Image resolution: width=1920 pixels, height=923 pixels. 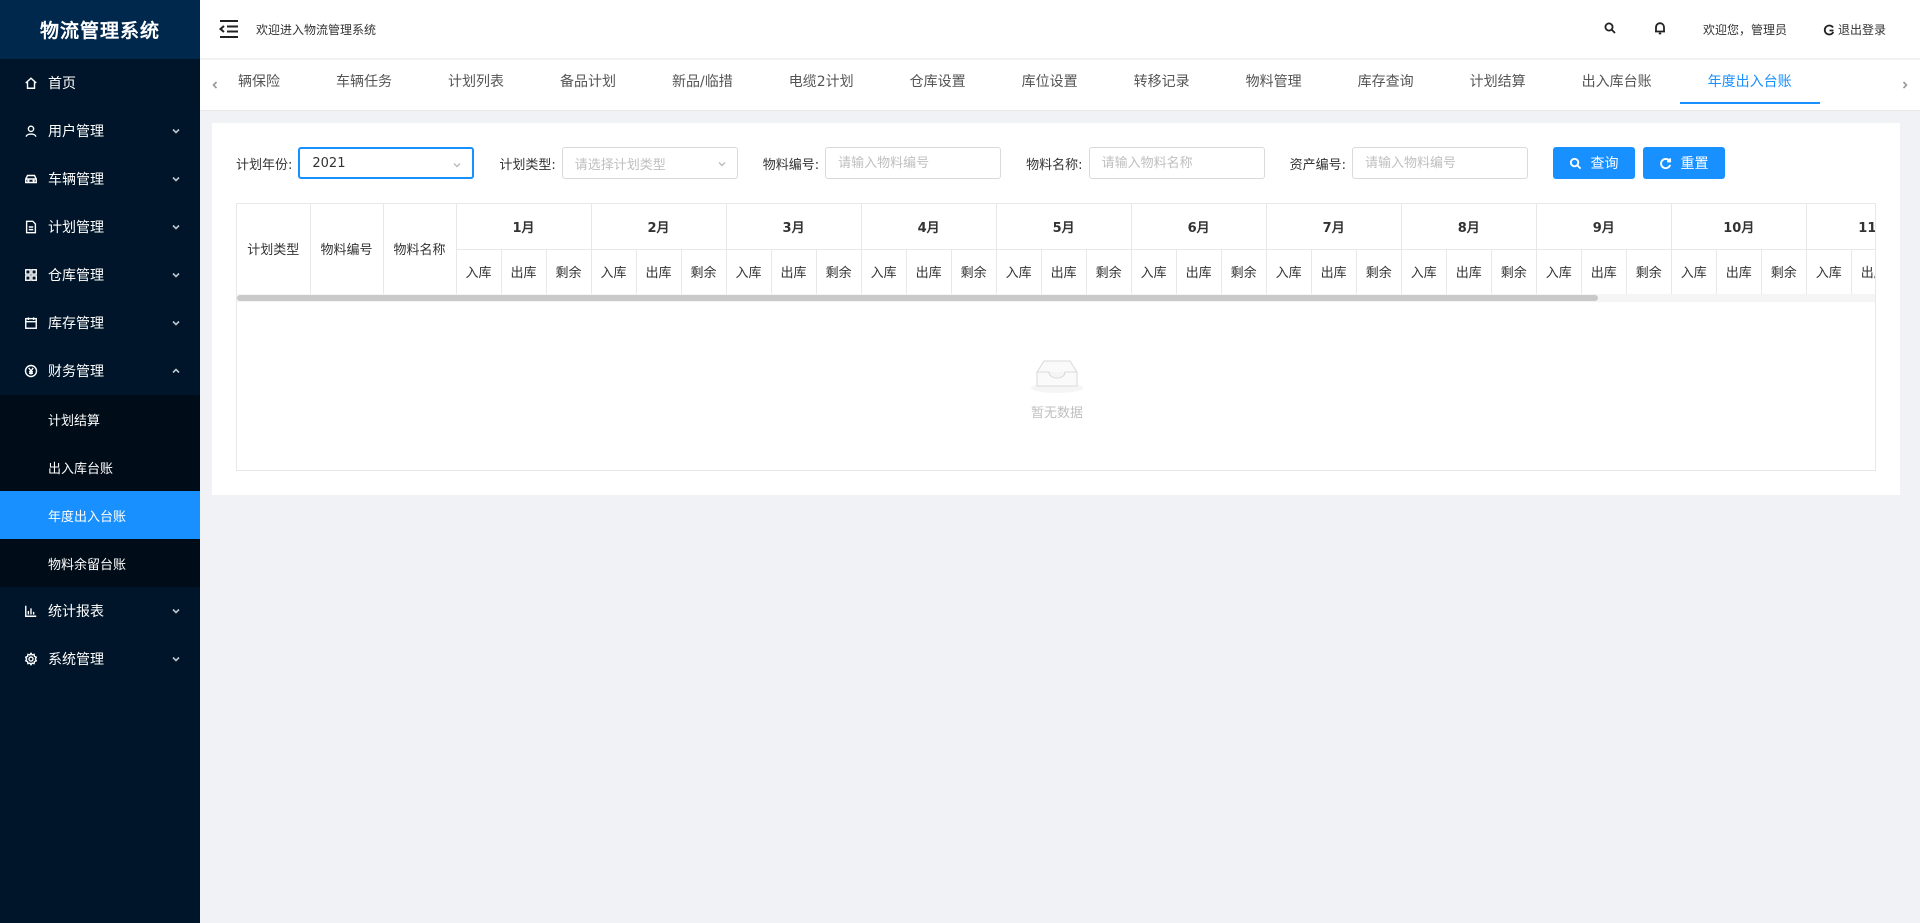 What do you see at coordinates (31, 659) in the screenshot?
I see `gear-icon` at bounding box center [31, 659].